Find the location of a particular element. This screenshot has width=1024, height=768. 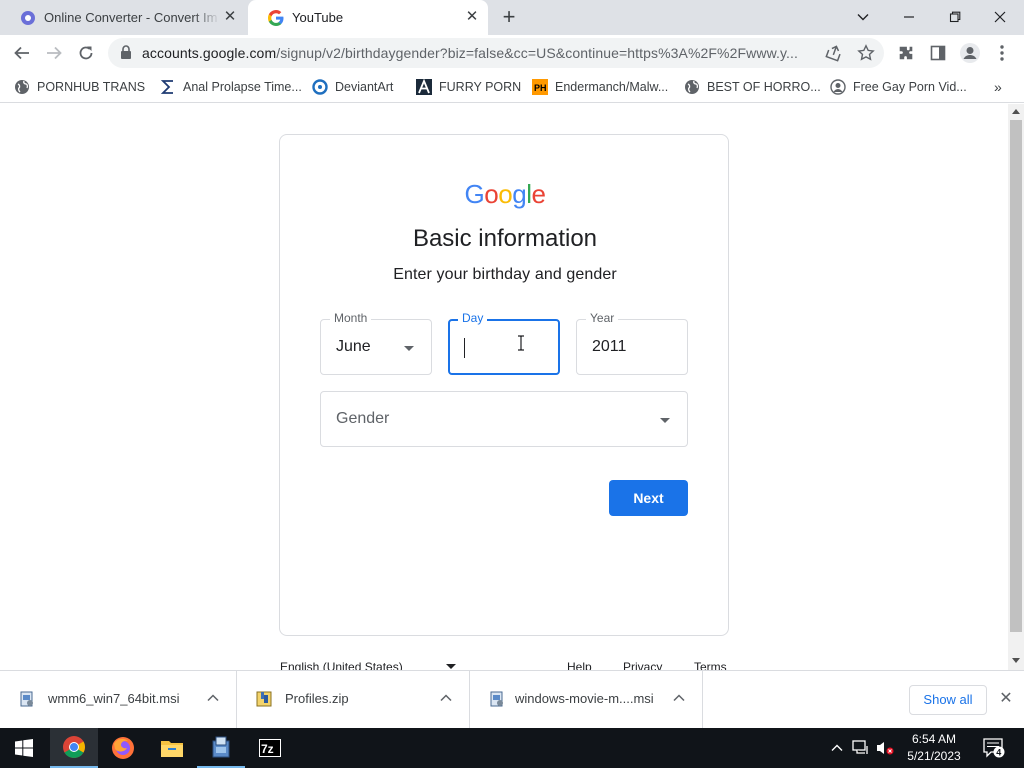

download-item: wmm6_win7_64bit.msi is located at coordinates (118, 700).